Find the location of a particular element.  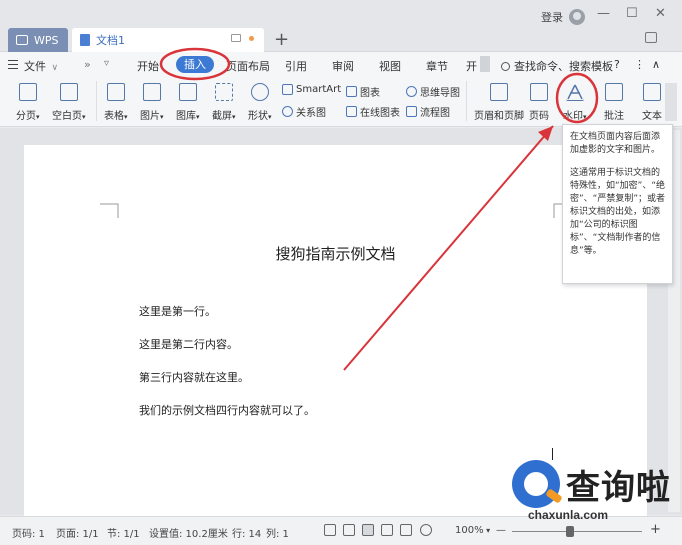

comment-label: 批注 is located at coordinates (614, 116).